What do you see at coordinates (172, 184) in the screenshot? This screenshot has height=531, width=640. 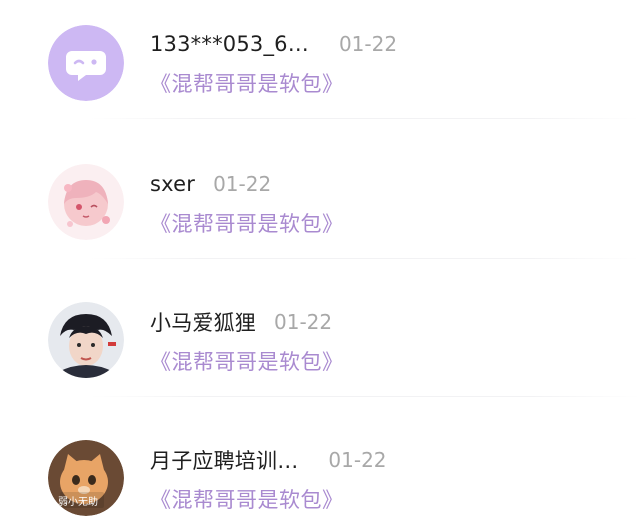 I see `username: sxer` at bounding box center [172, 184].